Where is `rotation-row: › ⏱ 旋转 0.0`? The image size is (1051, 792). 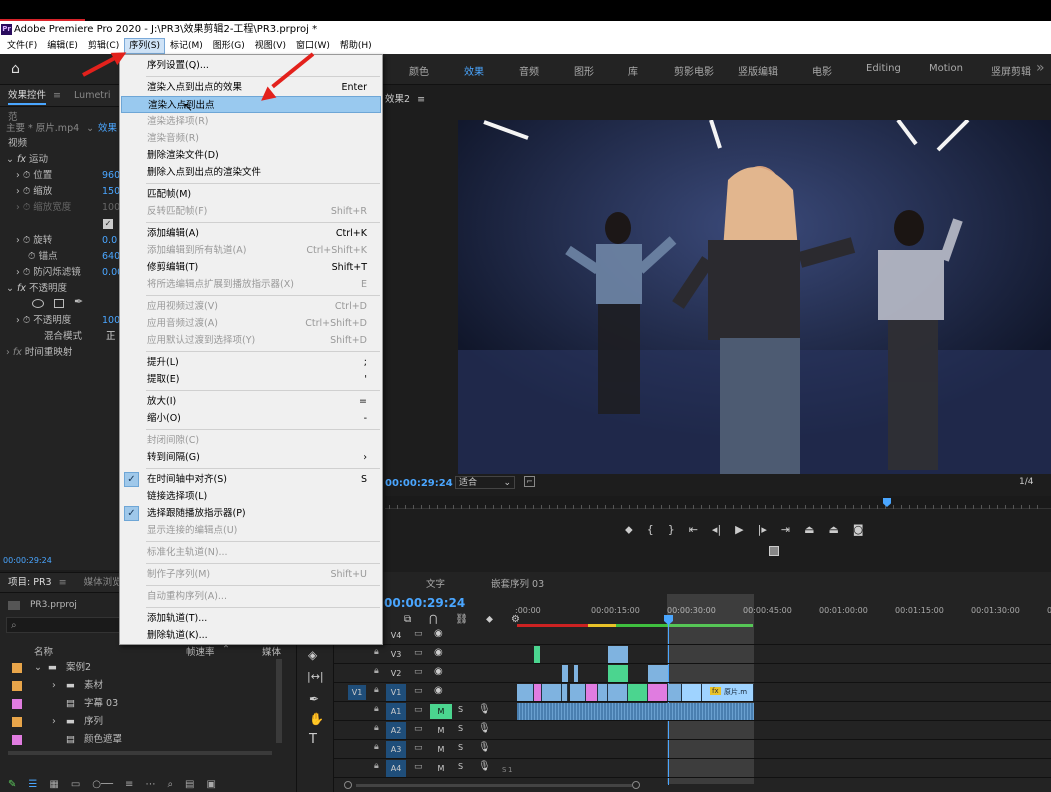 rotation-row: › ⏱ 旋转 0.0 is located at coordinates (60, 241).